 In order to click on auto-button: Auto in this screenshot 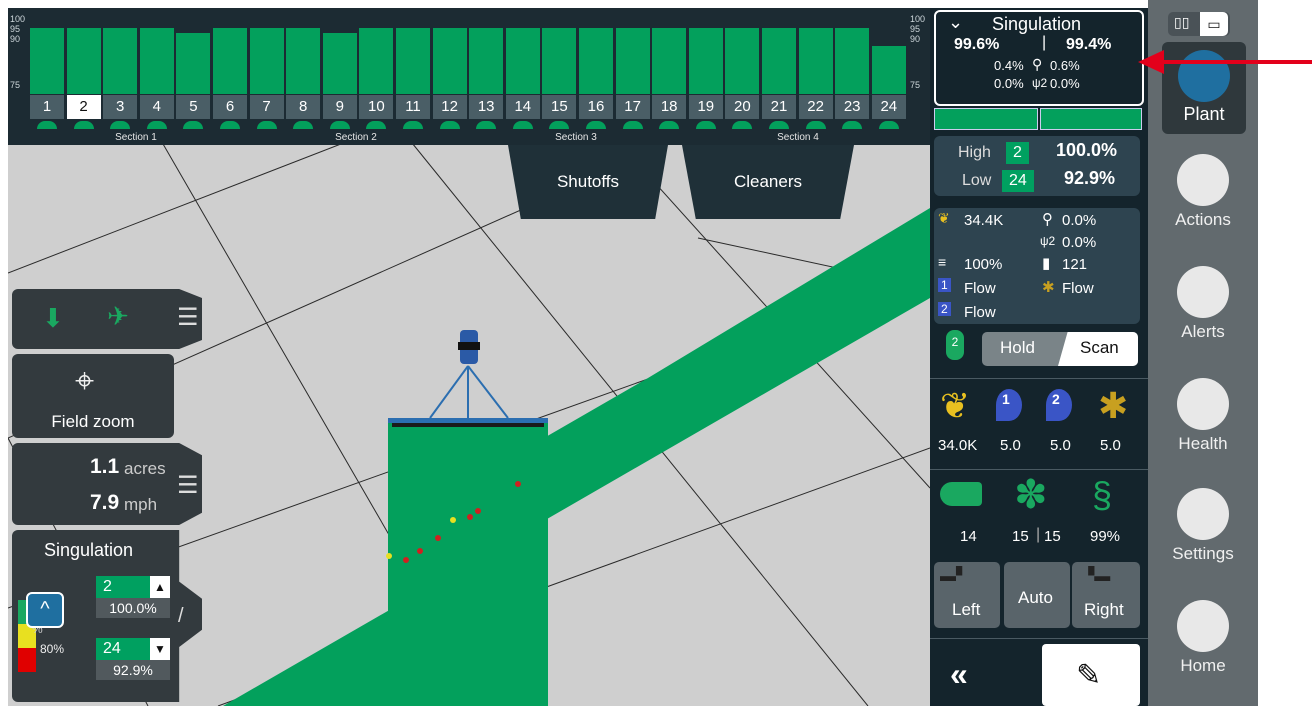, I will do `click(1037, 595)`.